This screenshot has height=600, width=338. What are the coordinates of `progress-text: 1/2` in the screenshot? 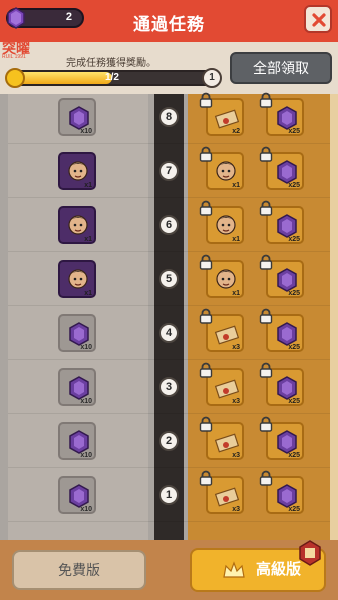 It's located at (112, 77).